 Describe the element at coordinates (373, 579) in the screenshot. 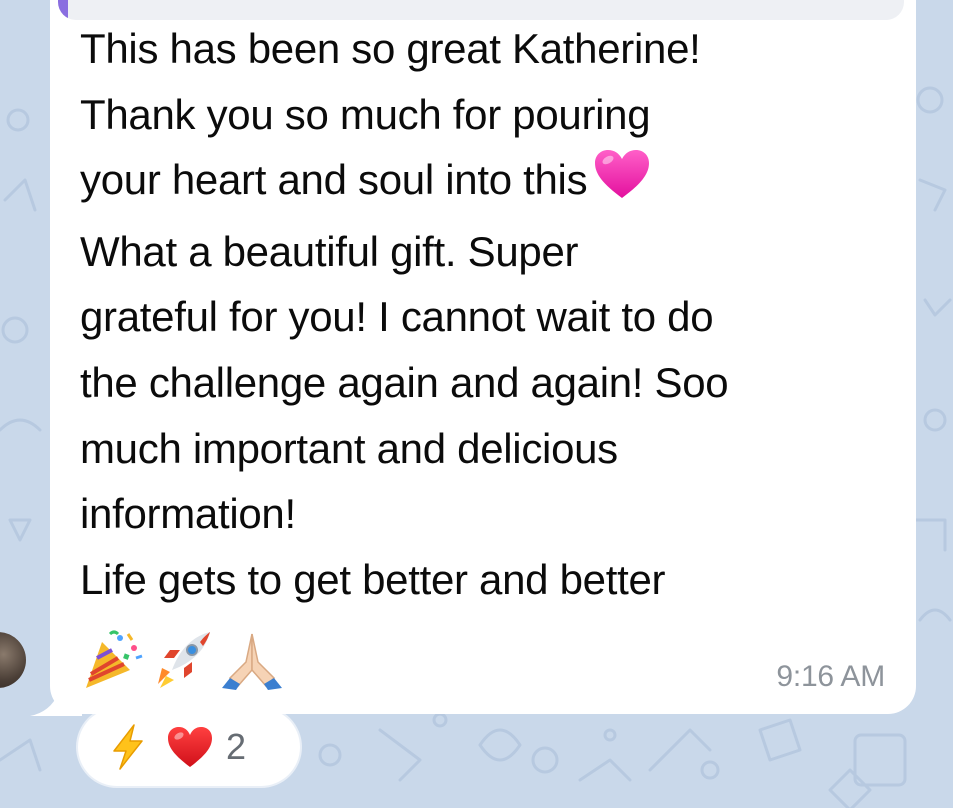

I see `message-line: Life gets to get better and better` at that location.